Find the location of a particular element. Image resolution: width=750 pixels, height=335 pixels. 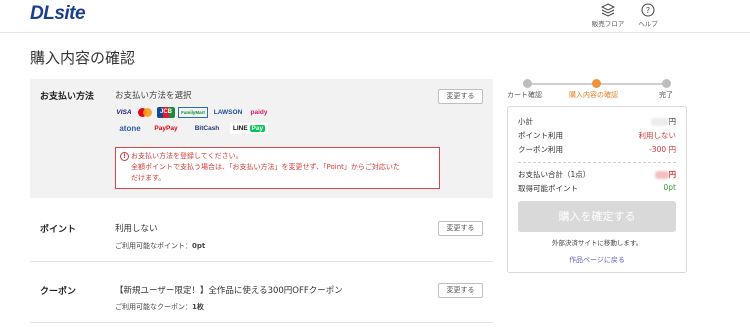

total-amount-obscured is located at coordinates (661, 175).